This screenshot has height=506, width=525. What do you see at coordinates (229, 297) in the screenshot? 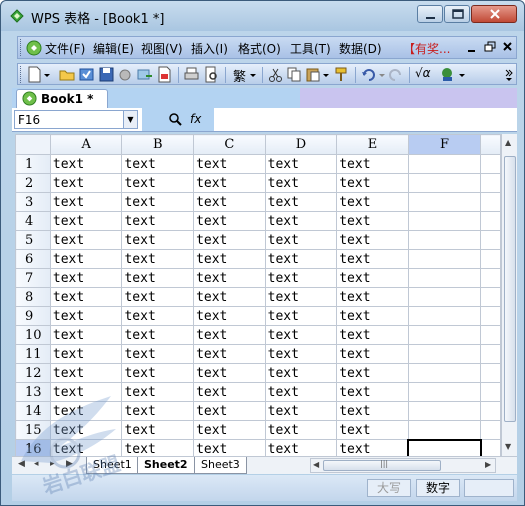
I see `cell-c8: text` at bounding box center [229, 297].